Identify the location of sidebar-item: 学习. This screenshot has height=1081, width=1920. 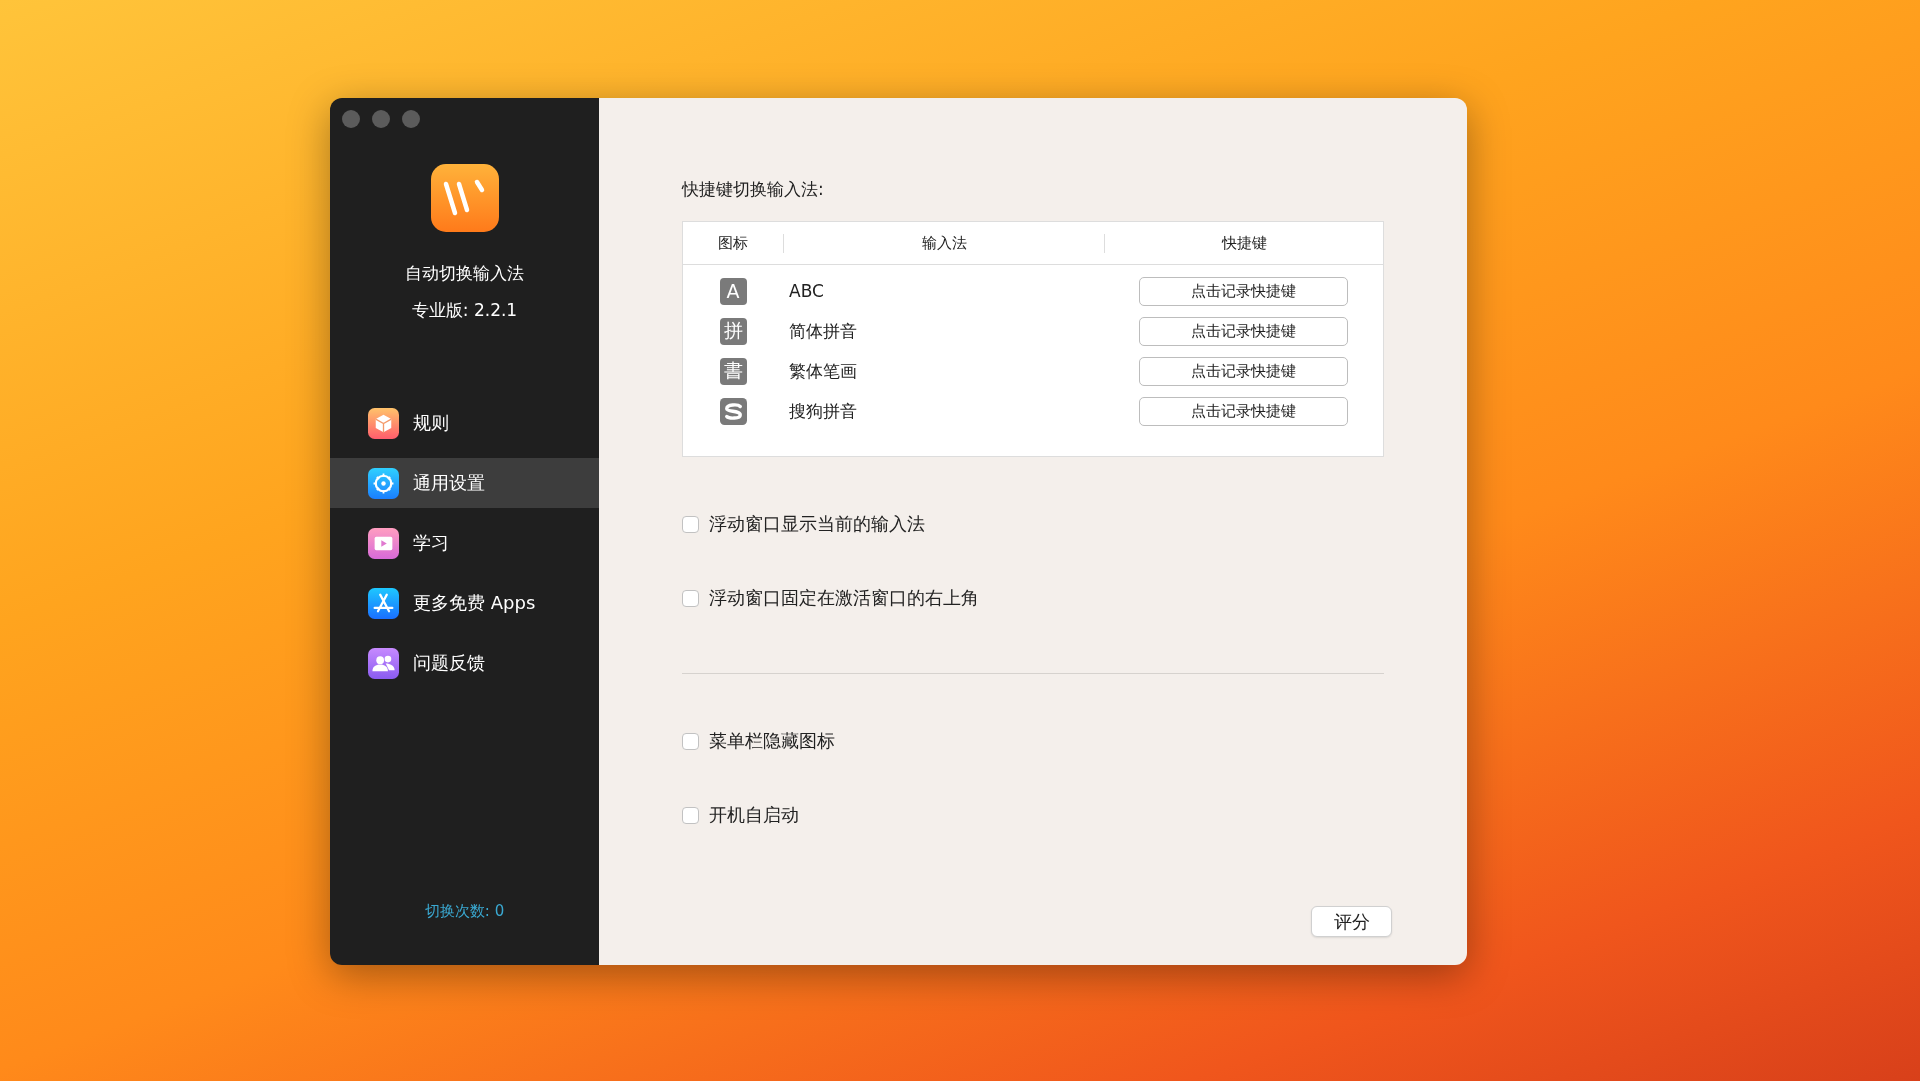
(464, 543).